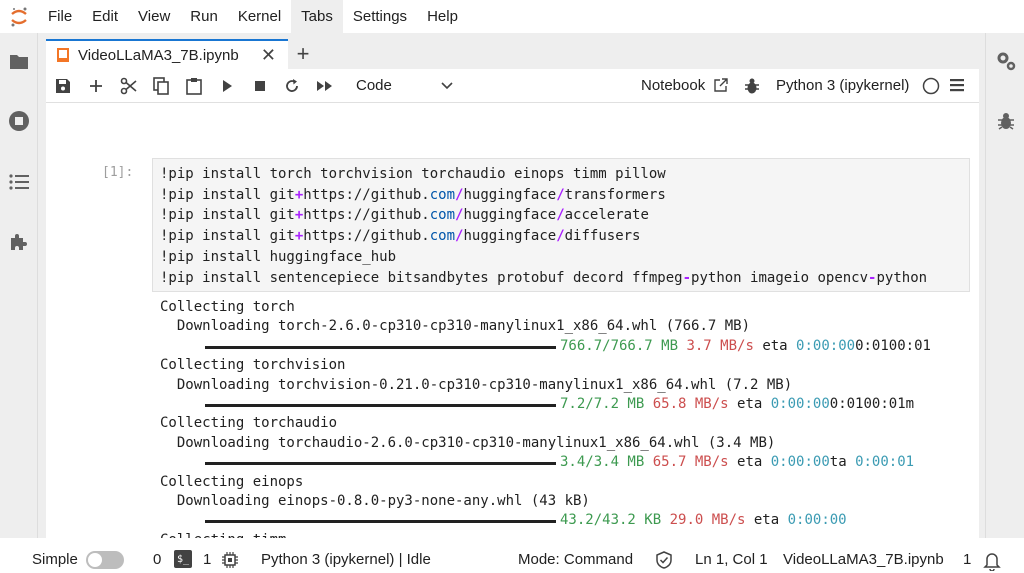 Image resolution: width=1024 pixels, height=573 pixels. I want to click on menu-help: Help, so click(442, 16).